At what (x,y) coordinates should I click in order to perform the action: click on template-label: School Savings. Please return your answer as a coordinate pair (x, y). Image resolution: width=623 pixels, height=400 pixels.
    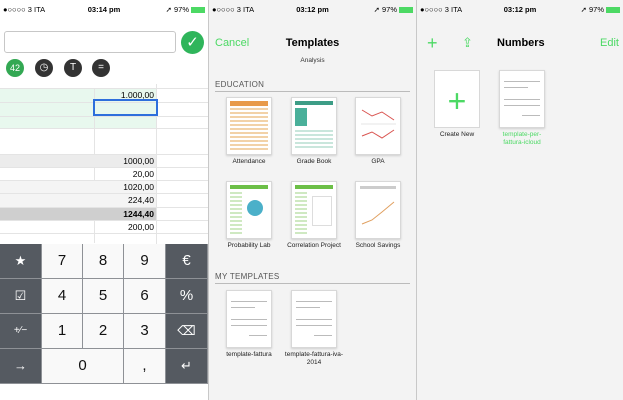
    Looking at the image, I should click on (378, 245).